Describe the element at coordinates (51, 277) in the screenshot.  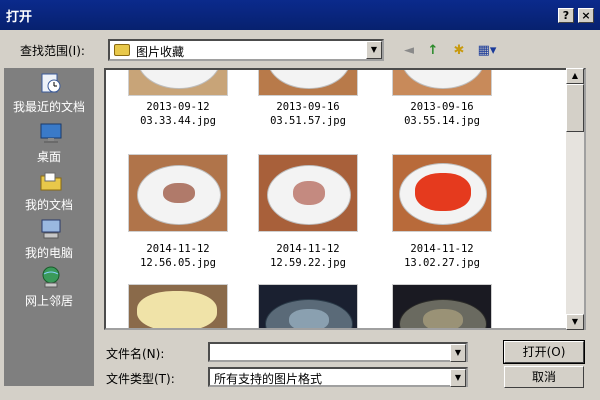
I see `network-icon` at that location.